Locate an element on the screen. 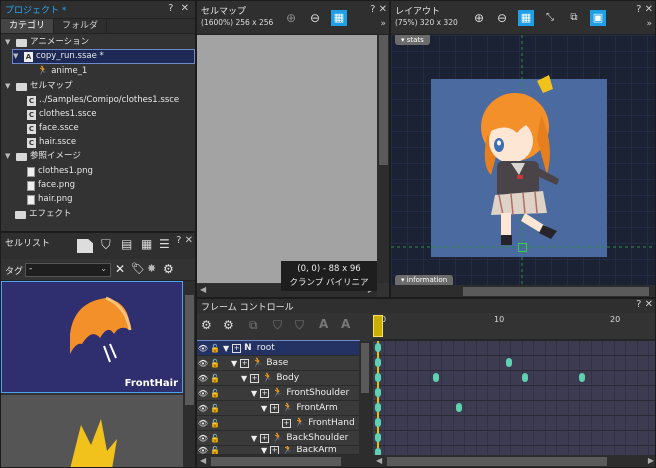  shield-icon: ⛉ is located at coordinates (277, 325).